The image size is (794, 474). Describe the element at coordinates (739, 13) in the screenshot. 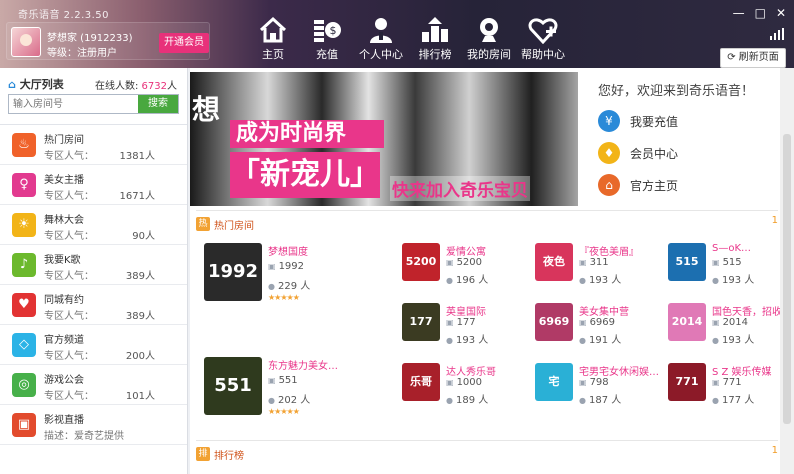

I see `minimize-button: —` at that location.